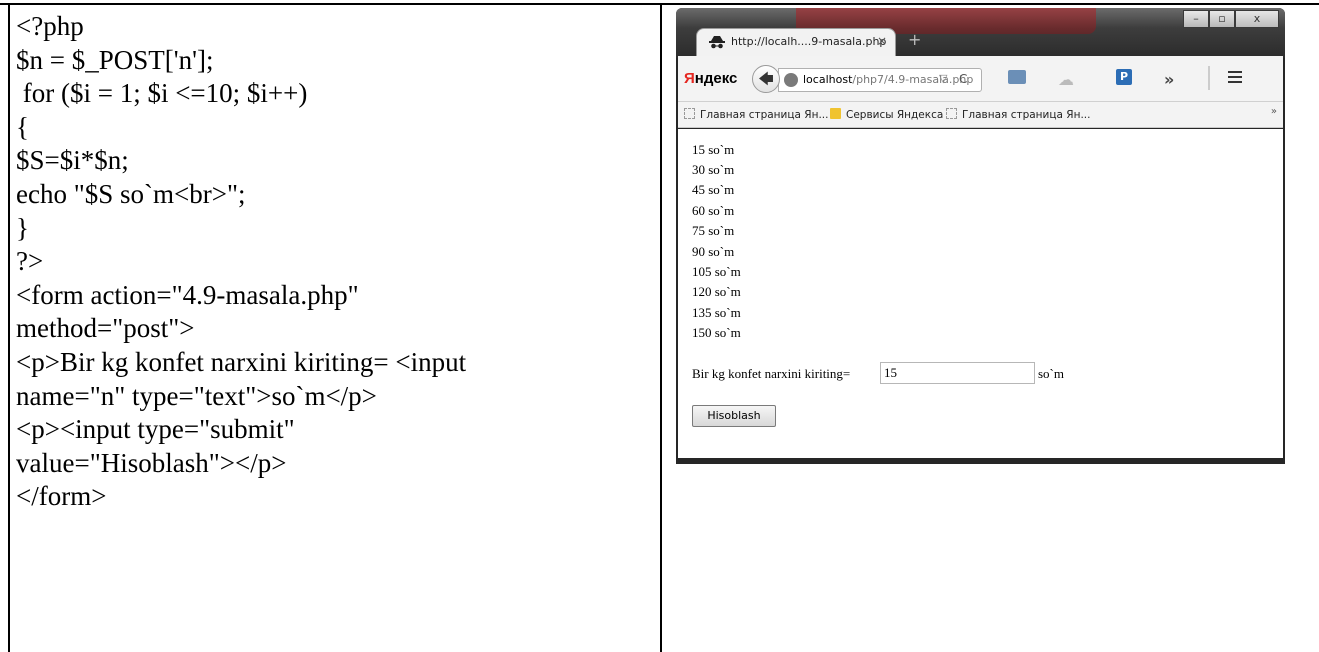 The image size is (1319, 652). Describe the element at coordinates (882, 41) in the screenshot. I see `tab-close-icon: ×` at that location.